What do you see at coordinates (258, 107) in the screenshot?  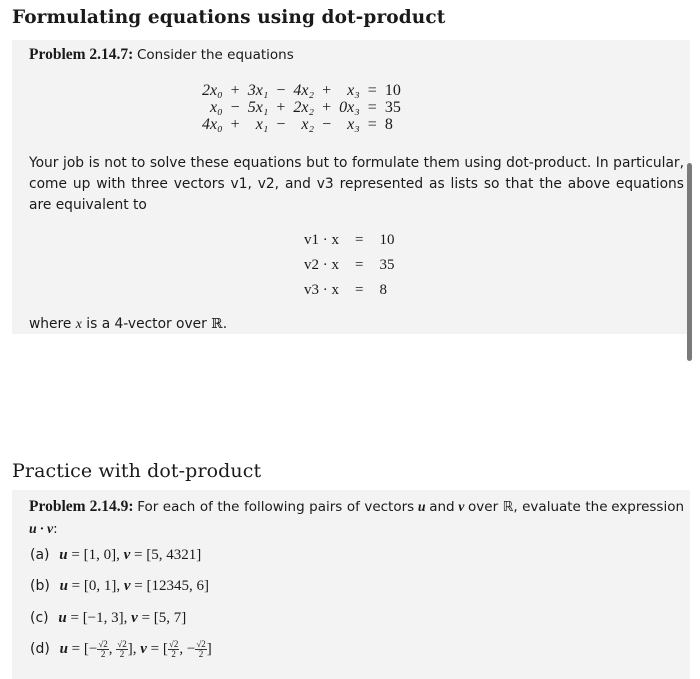 I see `equation-term: 5x₁` at bounding box center [258, 107].